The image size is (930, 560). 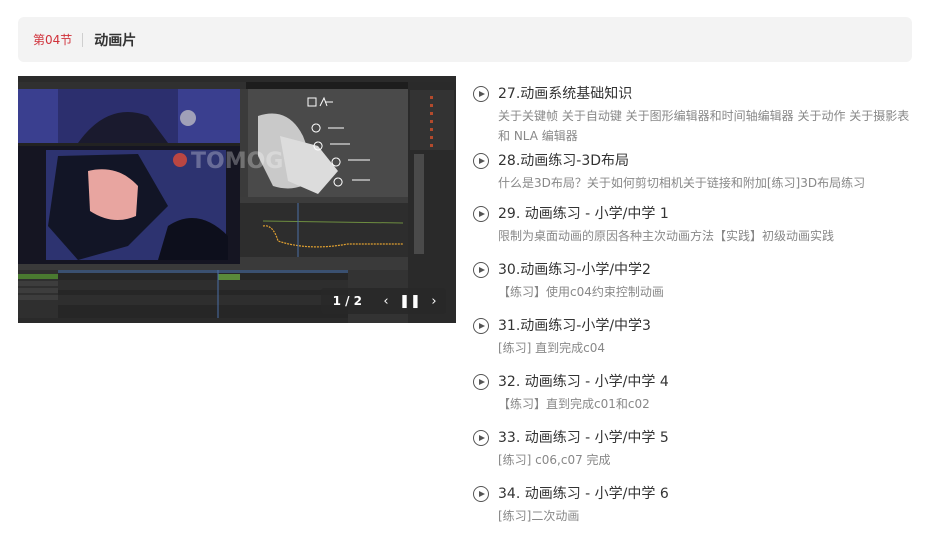 I want to click on lesson-title: 28.动画练习-3D布局, so click(x=708, y=161).